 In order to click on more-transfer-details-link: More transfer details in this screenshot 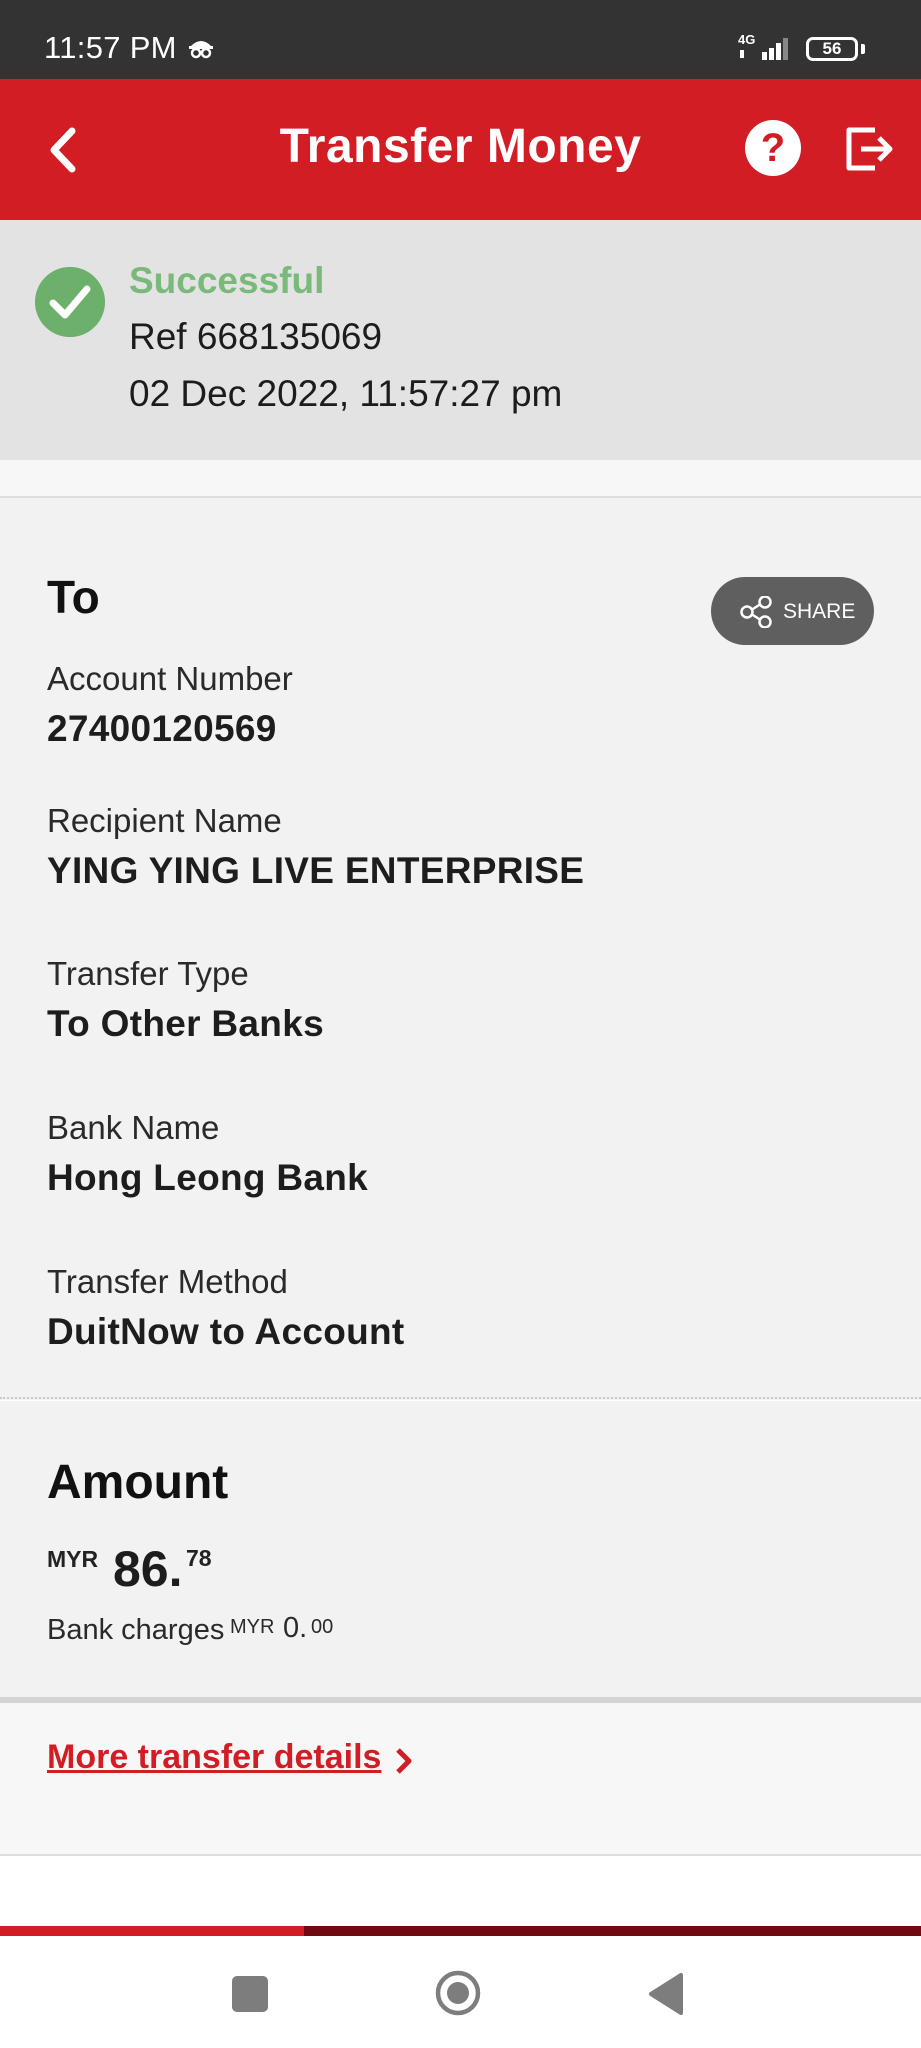, I will do `click(214, 1757)`.